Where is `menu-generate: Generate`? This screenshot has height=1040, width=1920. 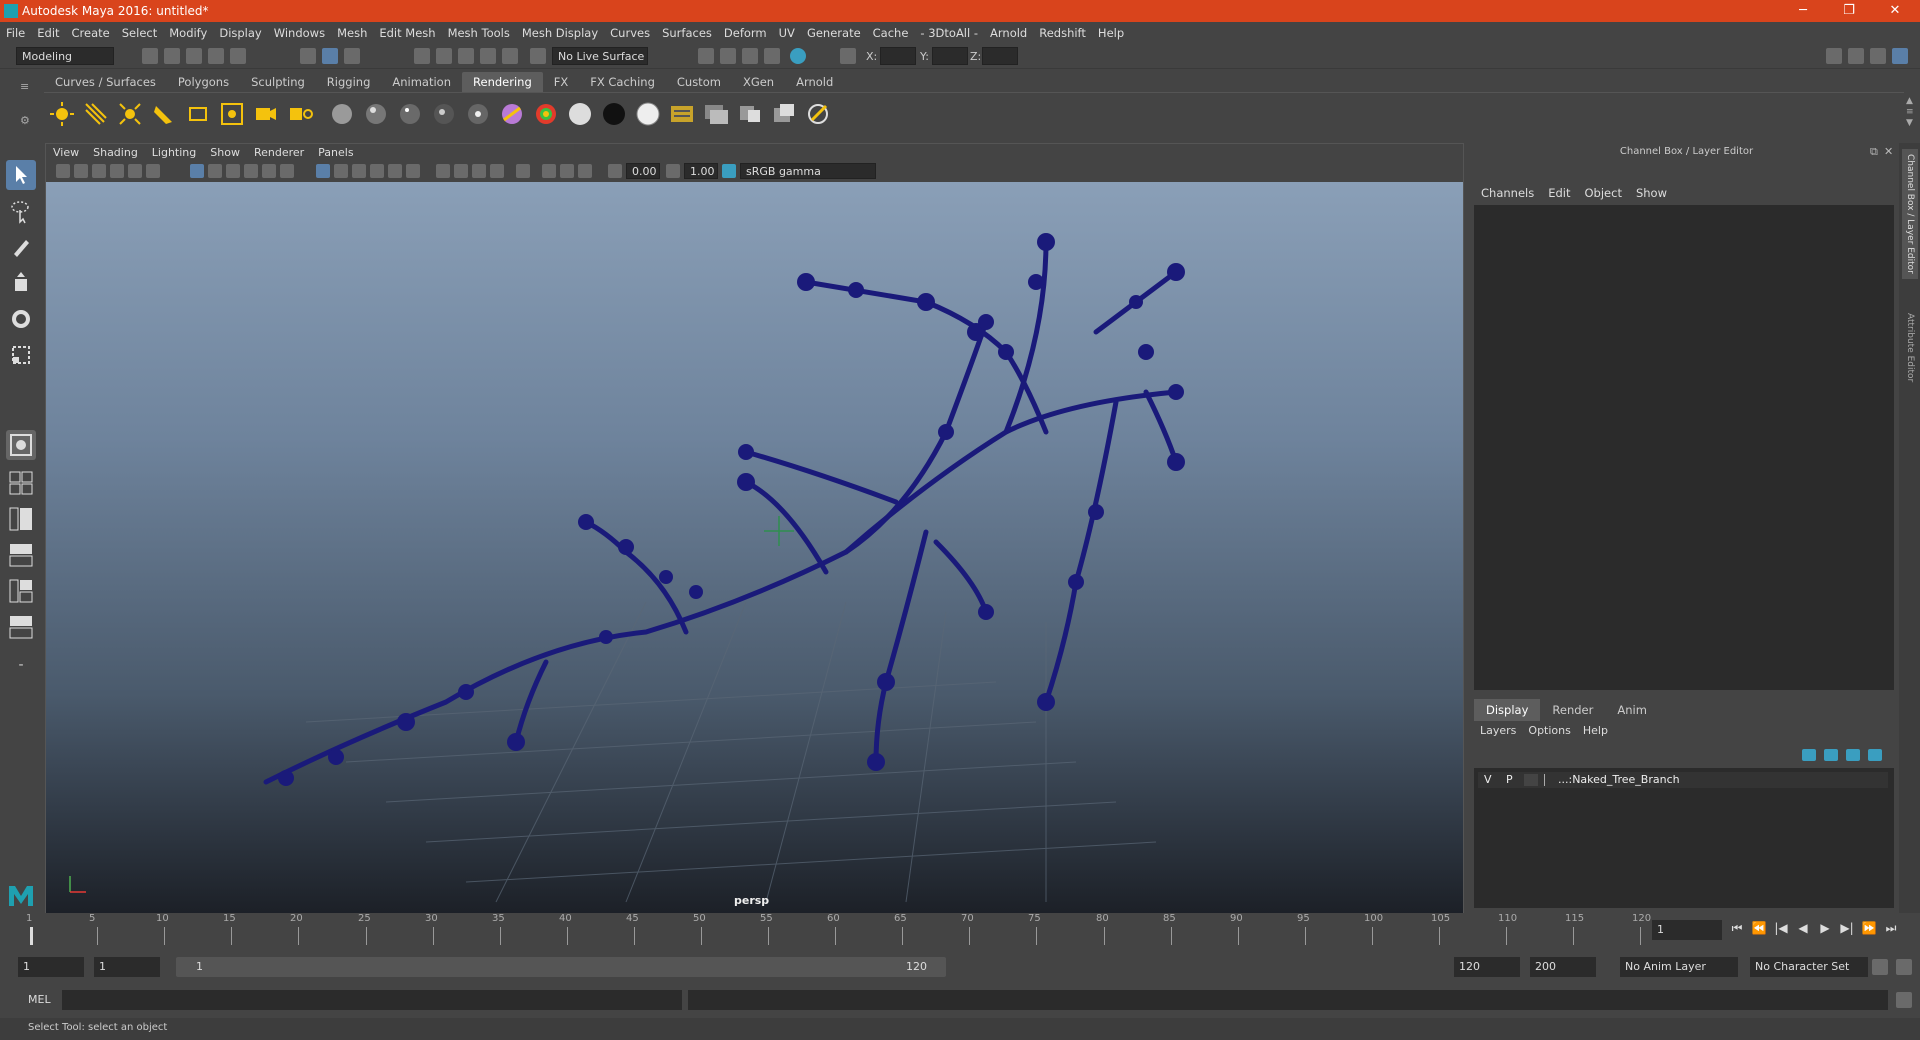
menu-generate: Generate is located at coordinates (834, 33).